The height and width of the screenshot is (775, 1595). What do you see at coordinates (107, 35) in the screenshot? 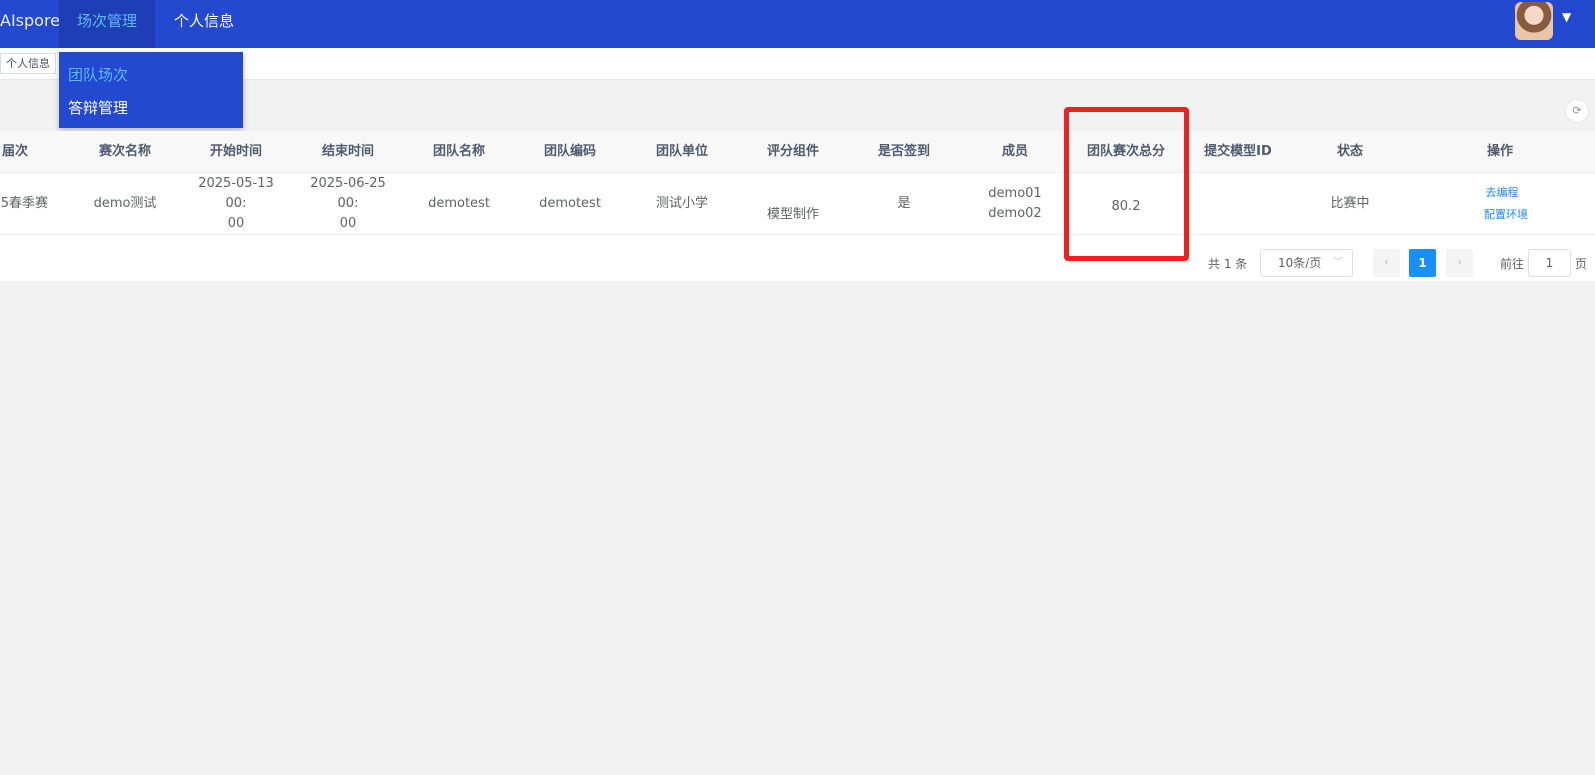
I see `nav-schedule-management: 场次管理︿` at bounding box center [107, 35].